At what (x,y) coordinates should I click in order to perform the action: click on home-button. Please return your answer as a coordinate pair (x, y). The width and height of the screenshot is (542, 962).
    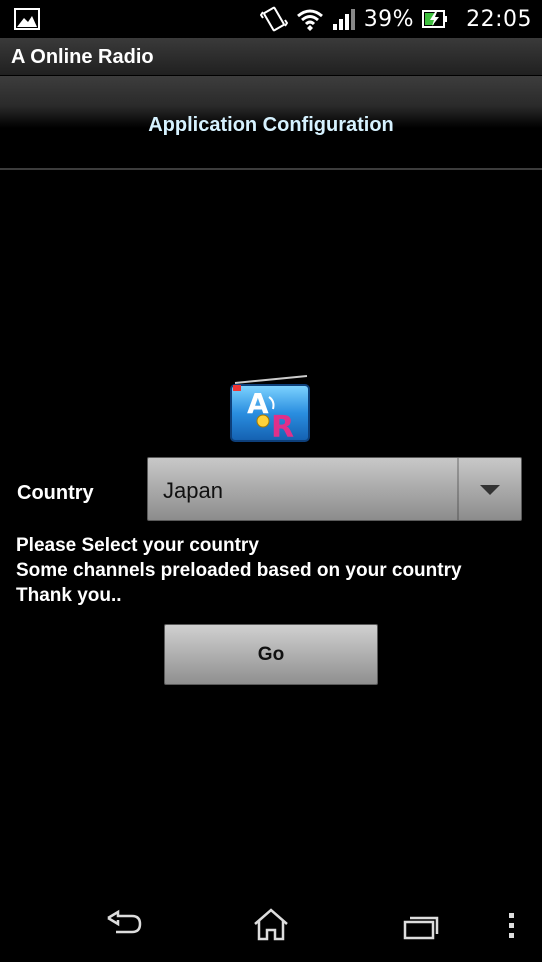
    Looking at the image, I should click on (271, 926).